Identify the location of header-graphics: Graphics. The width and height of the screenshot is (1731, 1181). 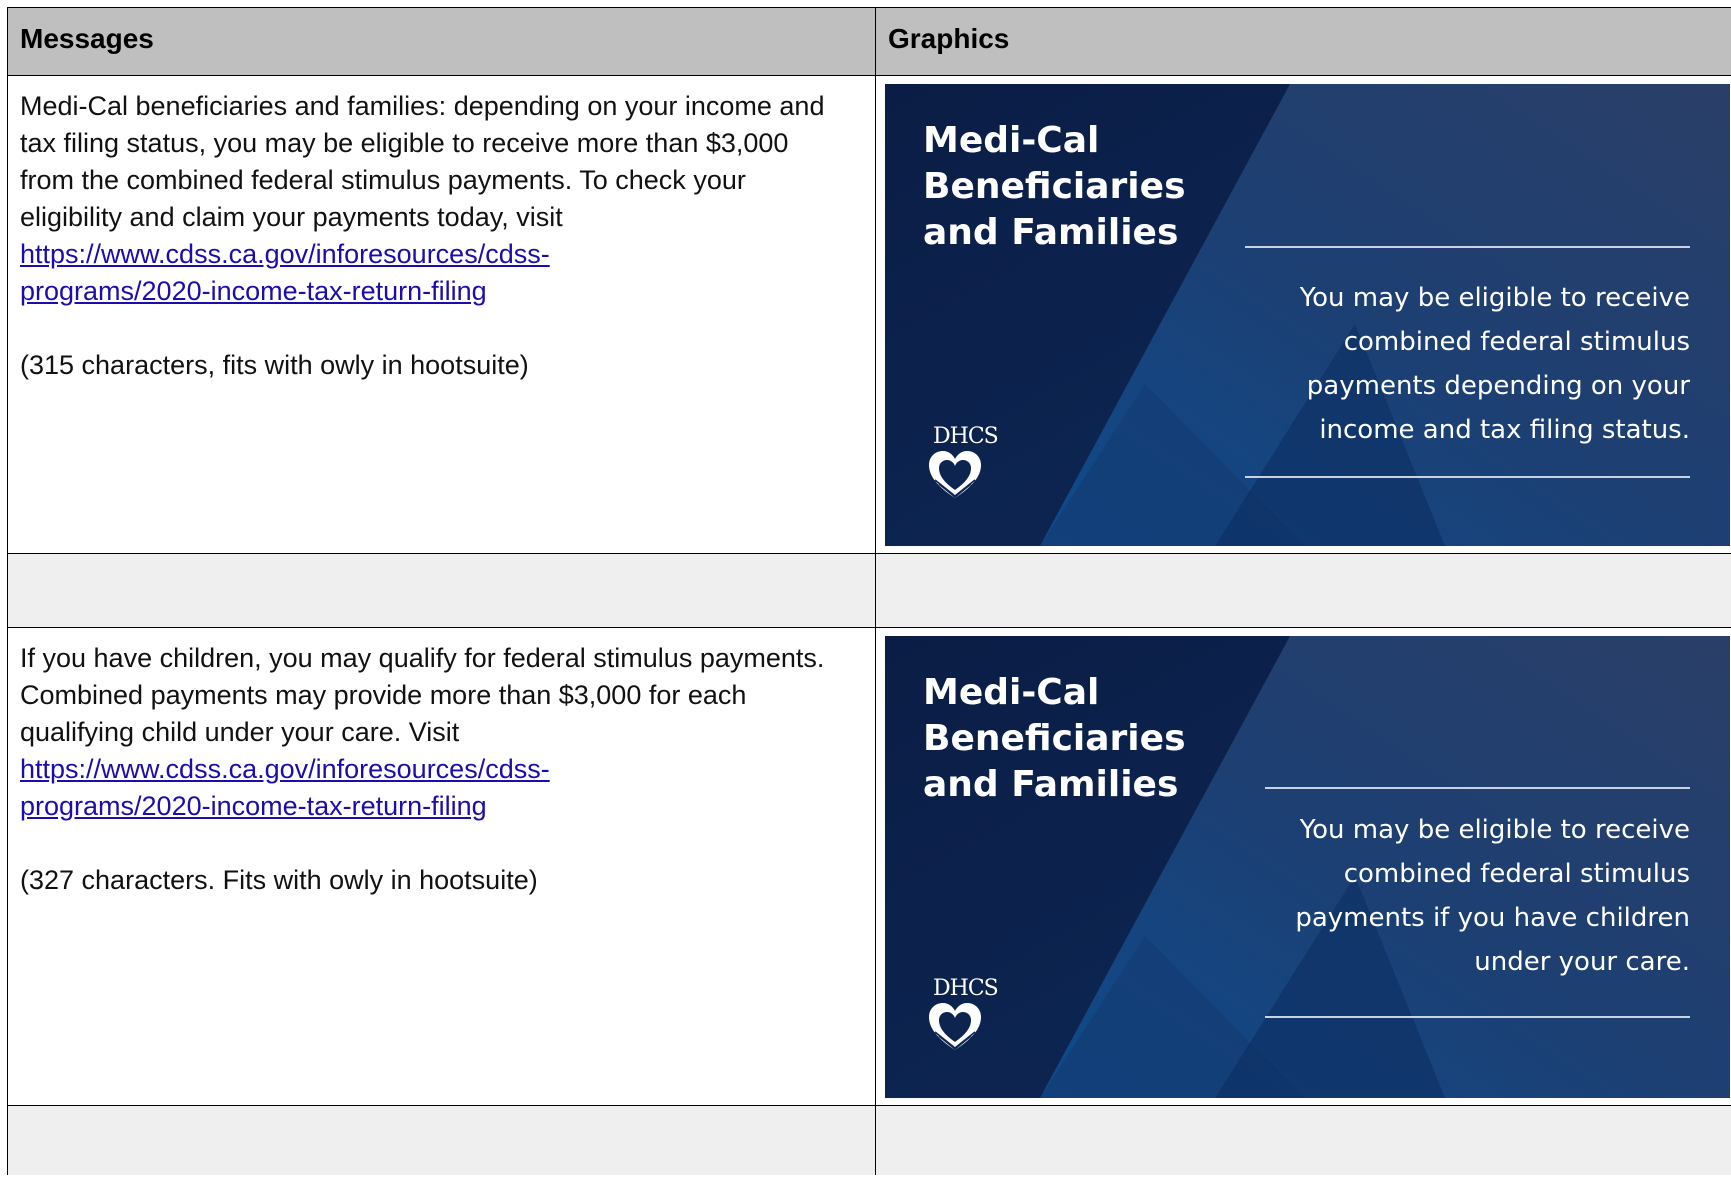
(949, 38).